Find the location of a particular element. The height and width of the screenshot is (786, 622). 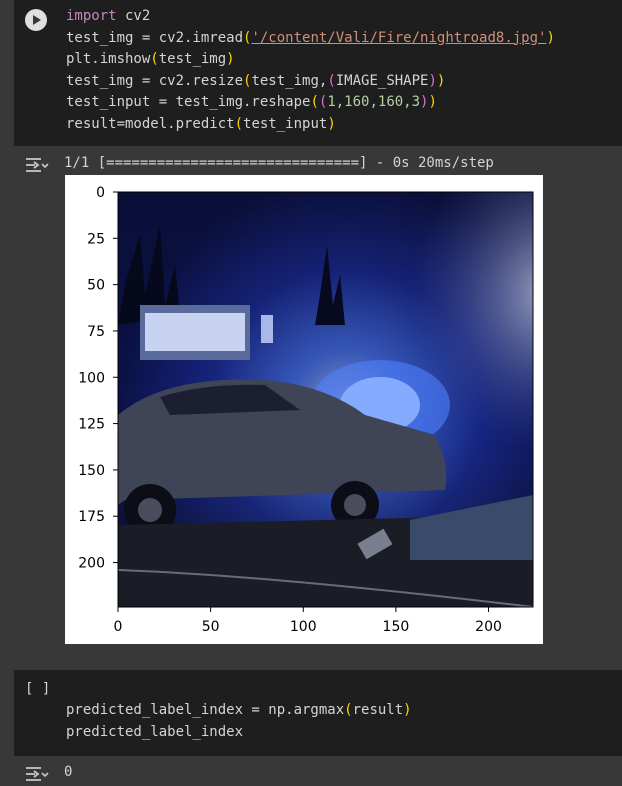

x-tick-label: 200 is located at coordinates (488, 627).